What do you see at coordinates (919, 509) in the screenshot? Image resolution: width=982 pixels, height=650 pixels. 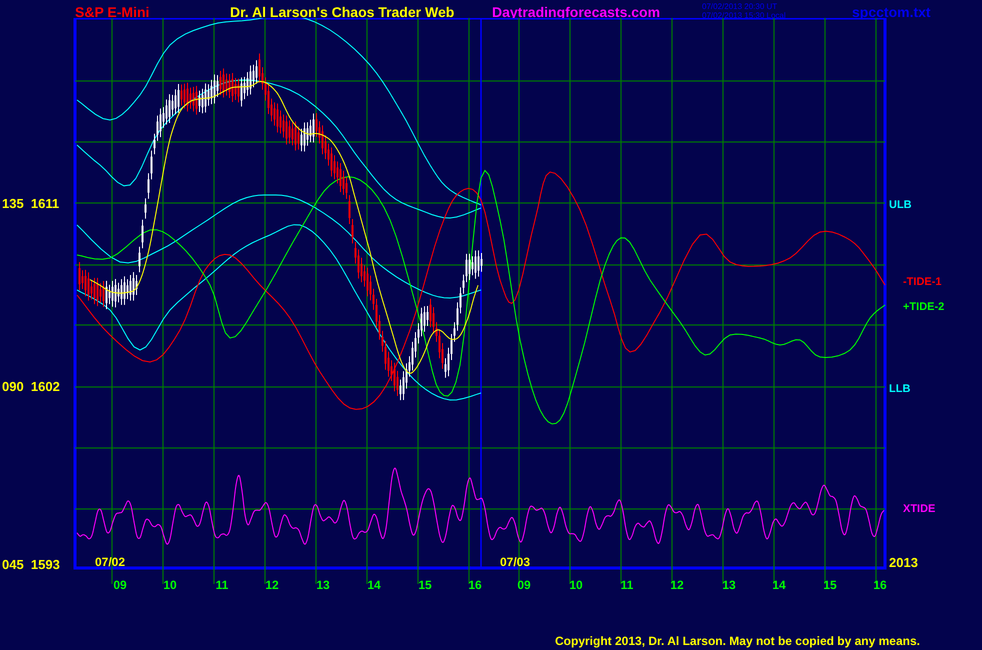 I see `band-label: XTIDE` at bounding box center [919, 509].